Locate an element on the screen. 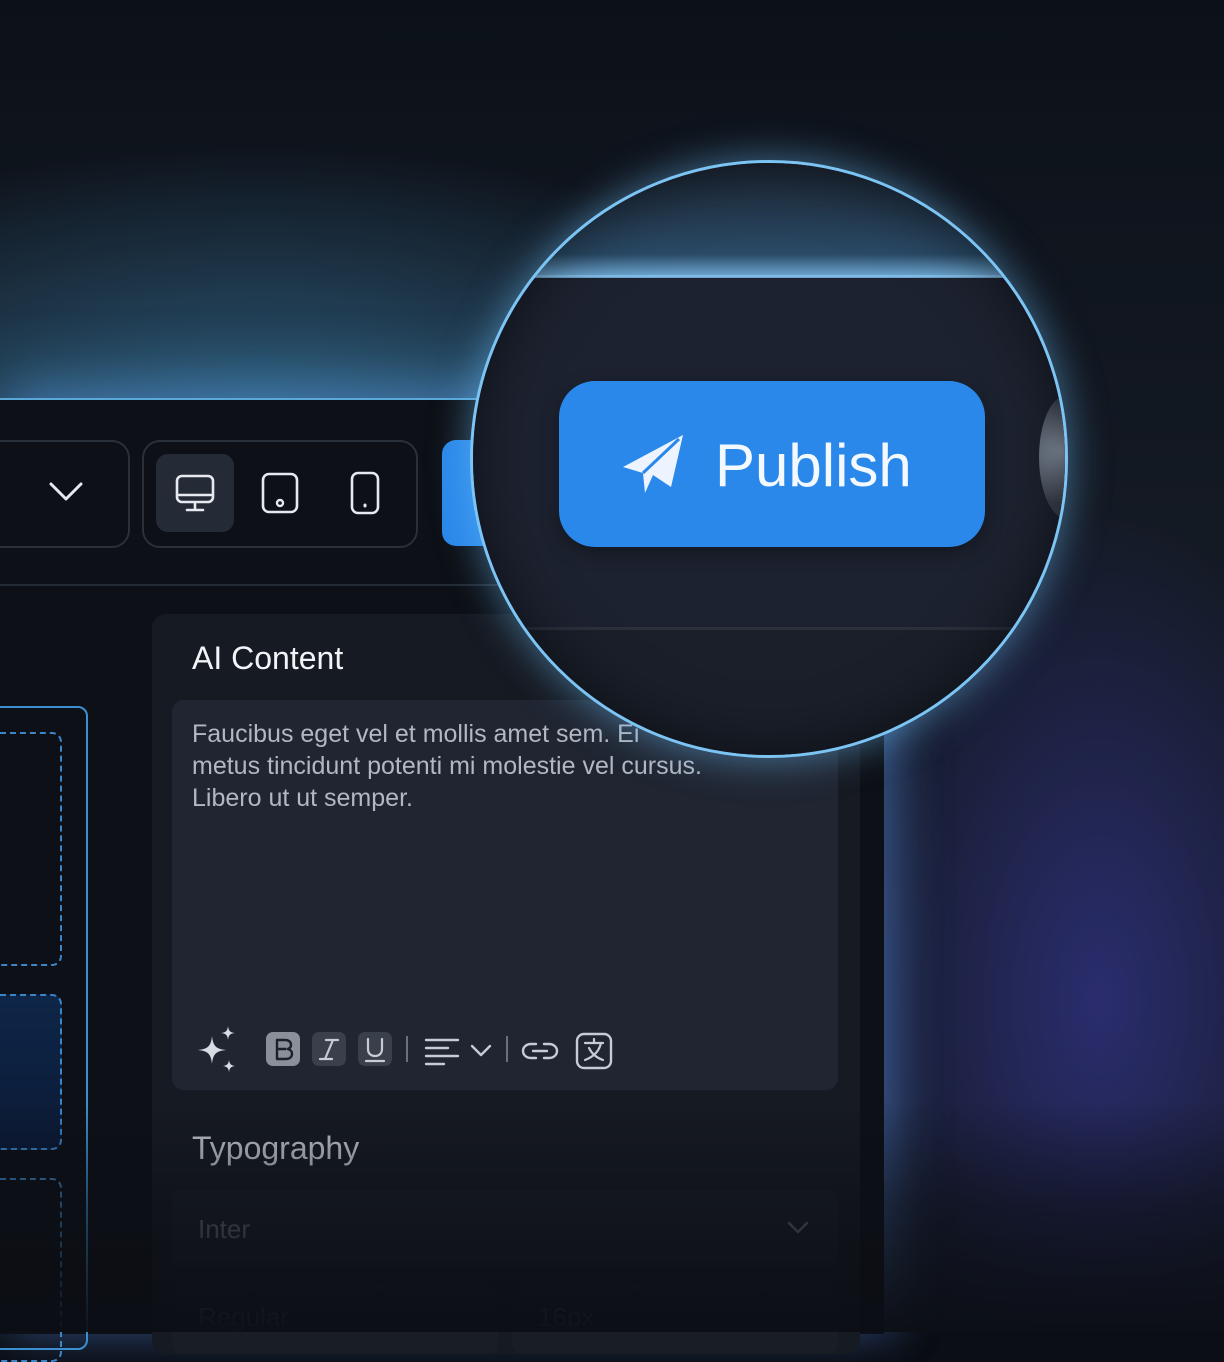  drop-zone-active is located at coordinates (31, 1072).